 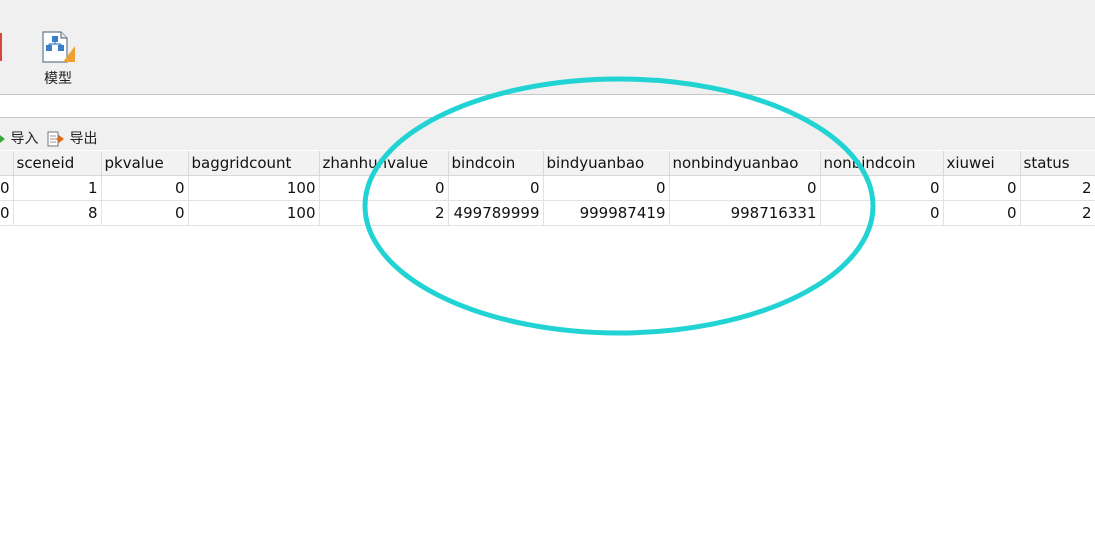 What do you see at coordinates (57, 163) in the screenshot?
I see `column-header: sceneid` at bounding box center [57, 163].